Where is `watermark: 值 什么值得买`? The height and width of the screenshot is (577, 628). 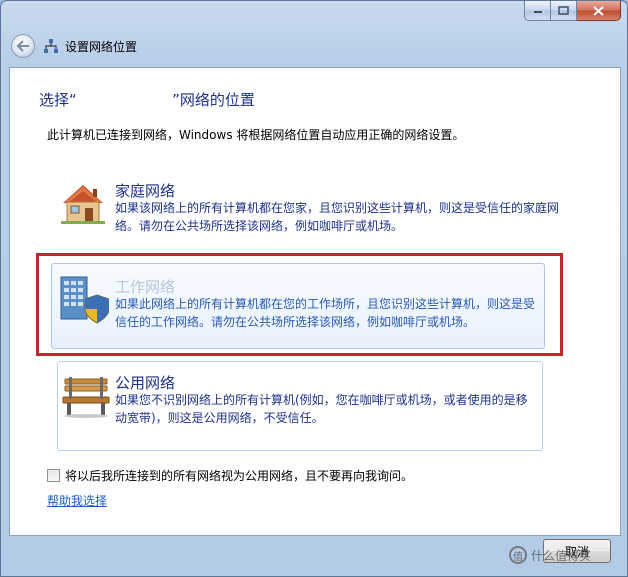 watermark: 值 什么值得买 is located at coordinates (550, 555).